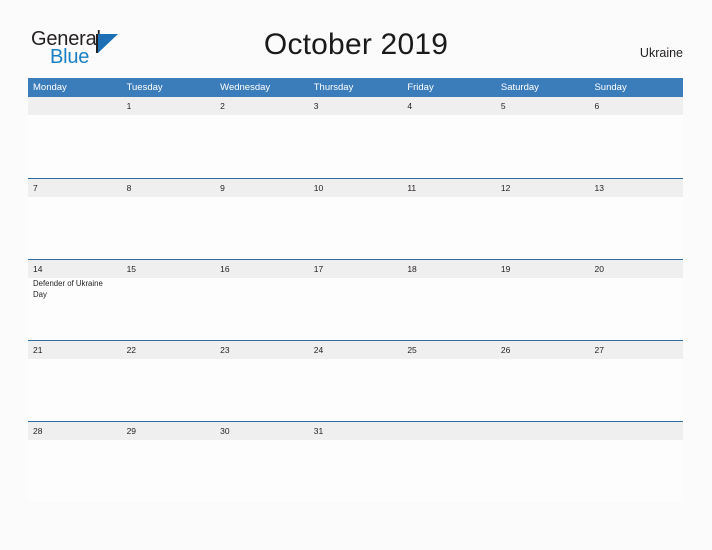 The width and height of the screenshot is (712, 550). I want to click on calendar-day-cell: 2, so click(262, 137).